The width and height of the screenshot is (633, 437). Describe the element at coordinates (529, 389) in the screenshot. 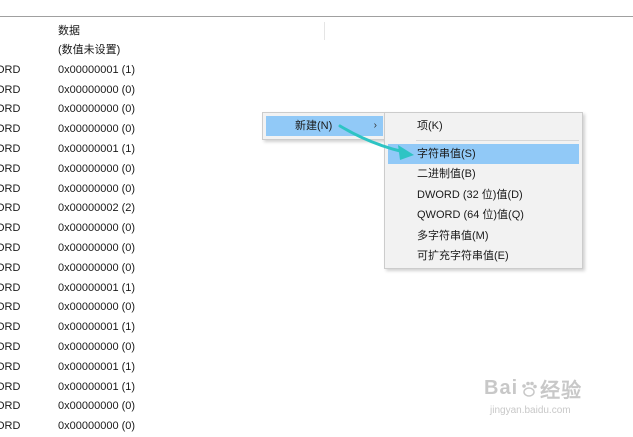

I see `paw-icon` at that location.